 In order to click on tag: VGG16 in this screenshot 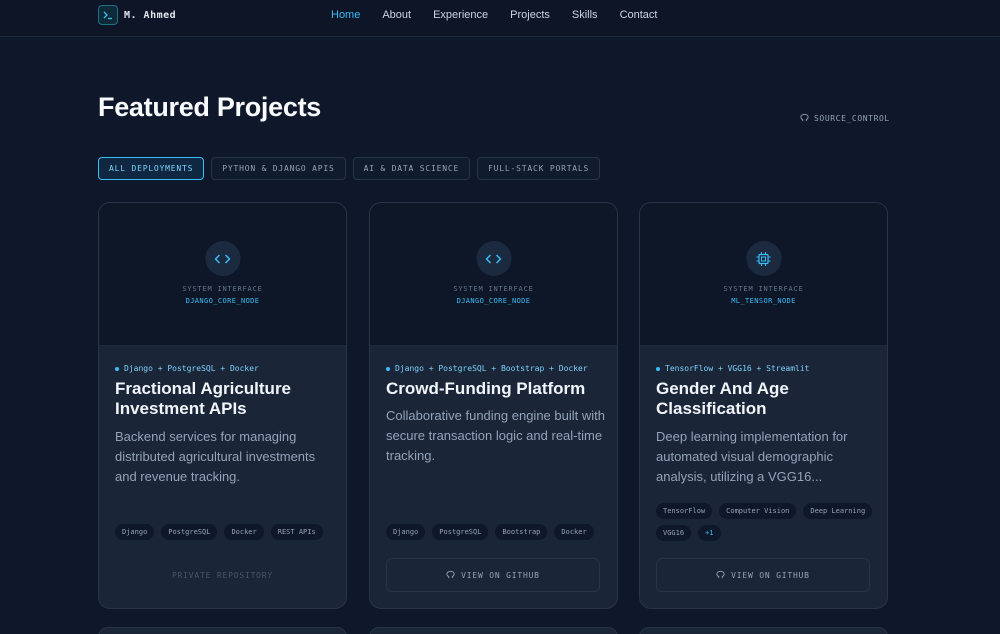, I will do `click(674, 533)`.